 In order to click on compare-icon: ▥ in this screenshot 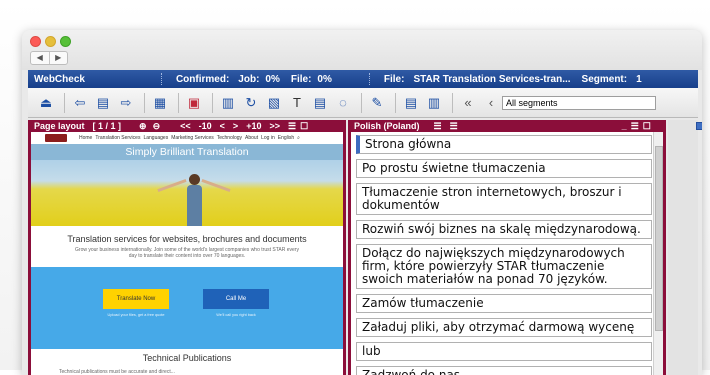, I will do `click(228, 103)`.